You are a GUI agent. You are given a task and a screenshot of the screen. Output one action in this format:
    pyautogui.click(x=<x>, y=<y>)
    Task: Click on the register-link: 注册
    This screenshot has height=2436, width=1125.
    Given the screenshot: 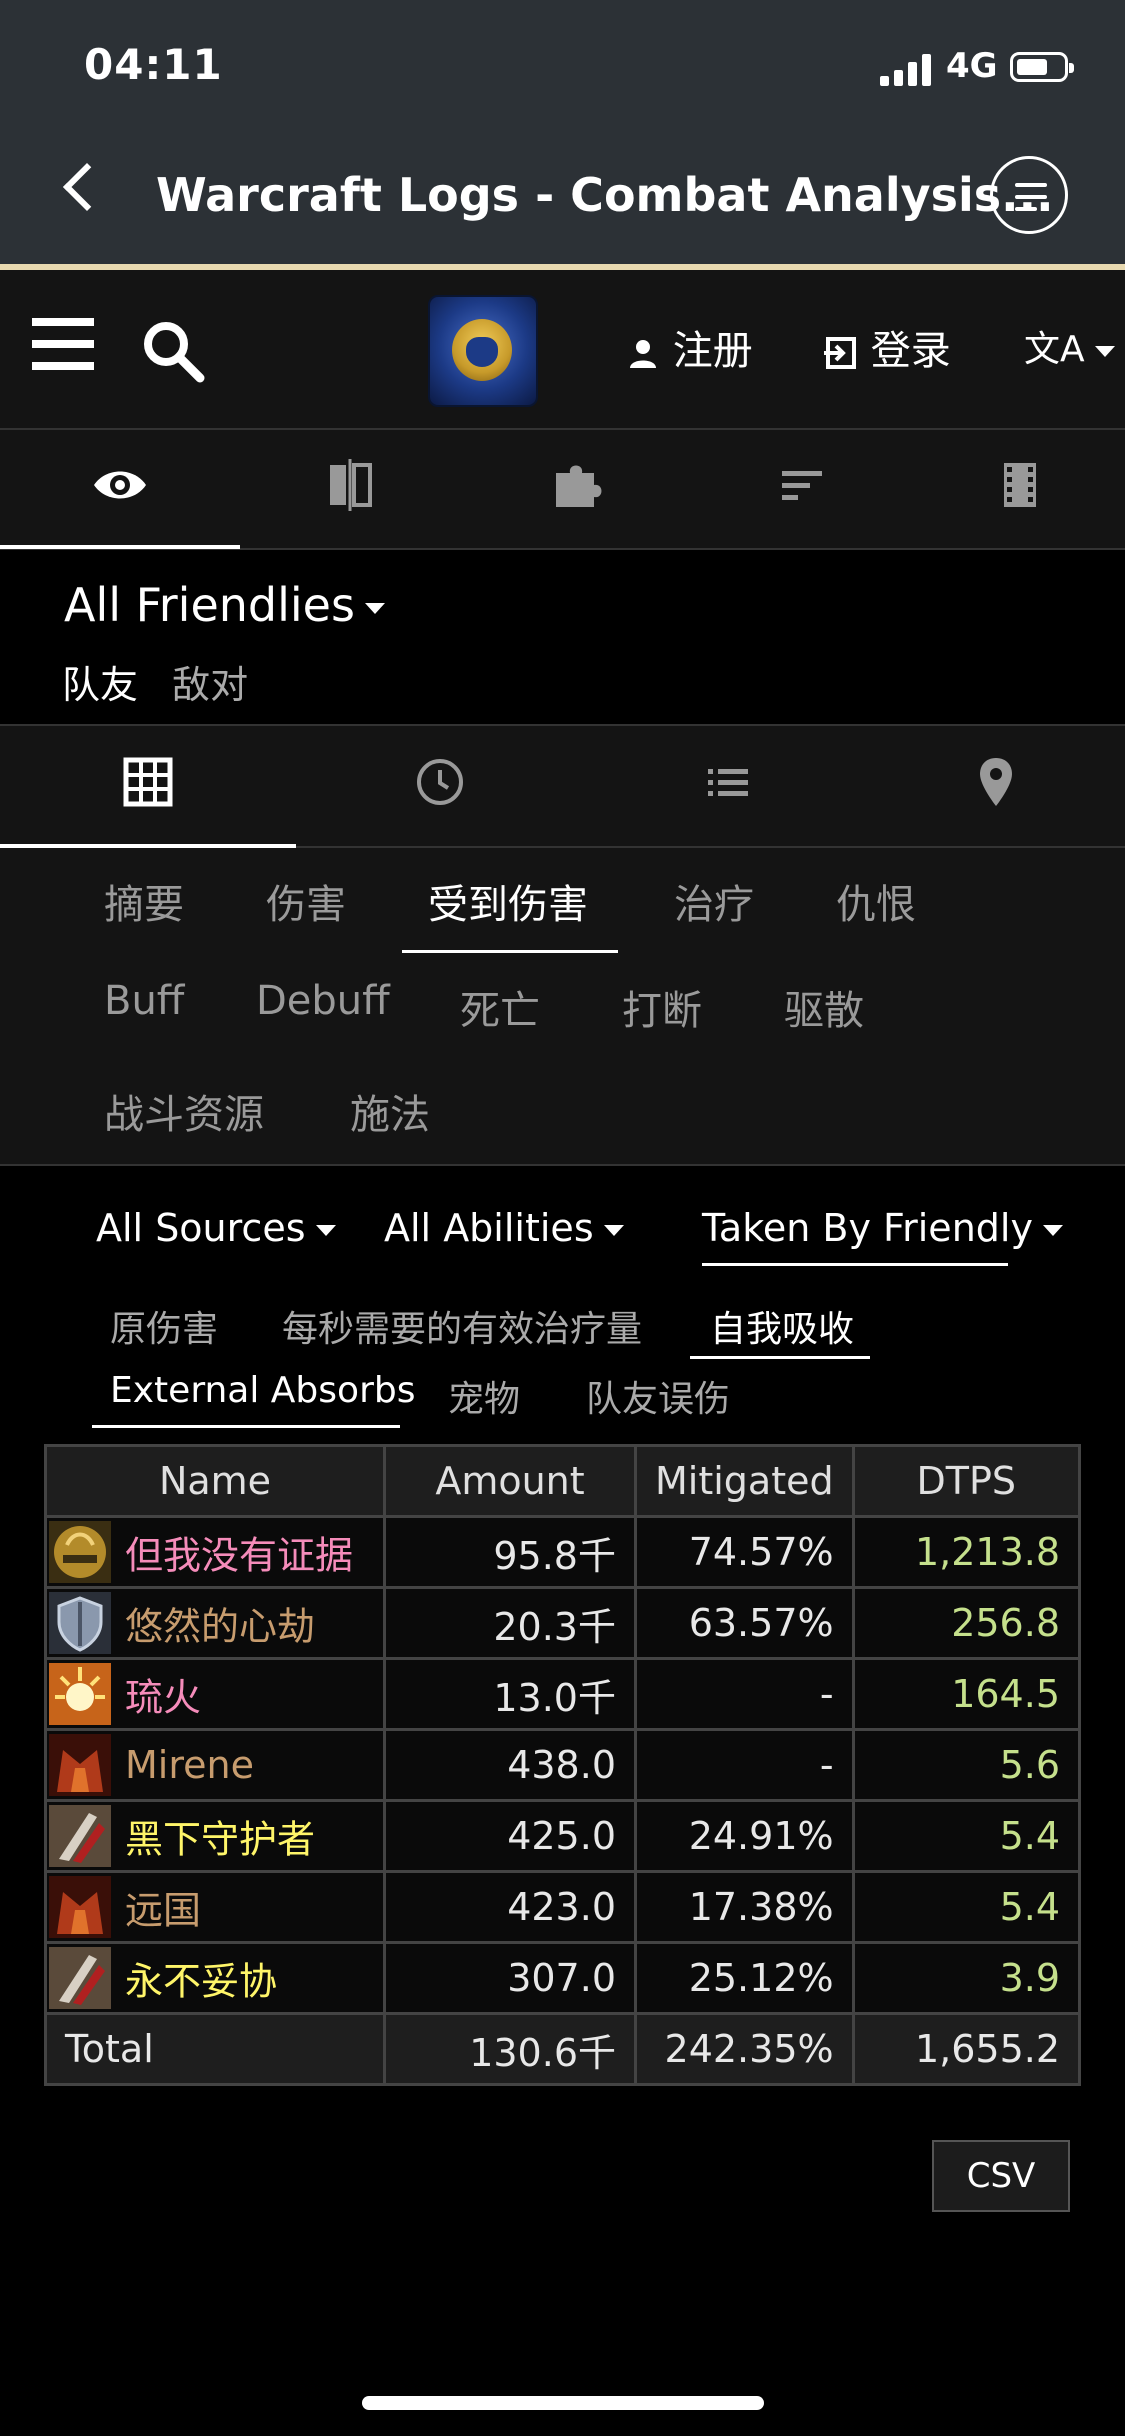 What is the action you would take?
    pyautogui.click(x=689, y=347)
    